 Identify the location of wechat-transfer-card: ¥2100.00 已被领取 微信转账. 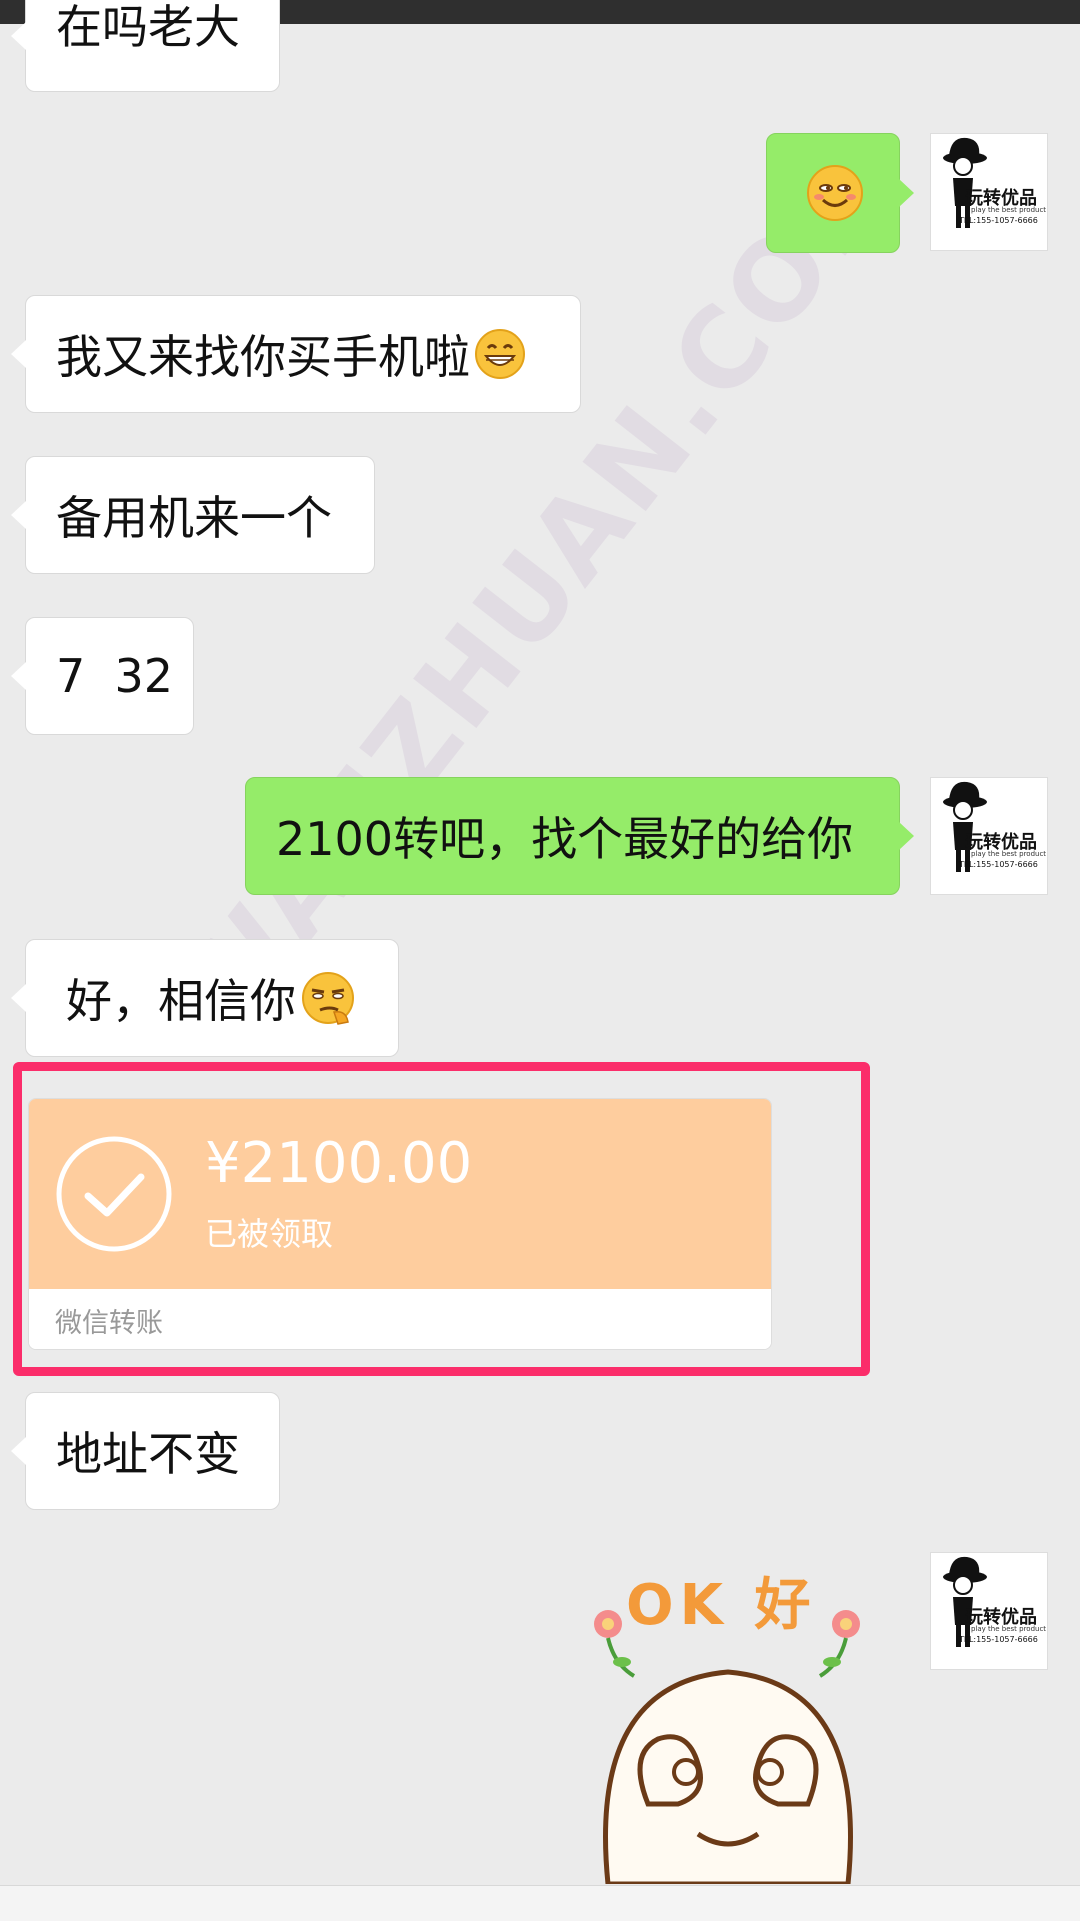
(400, 1224).